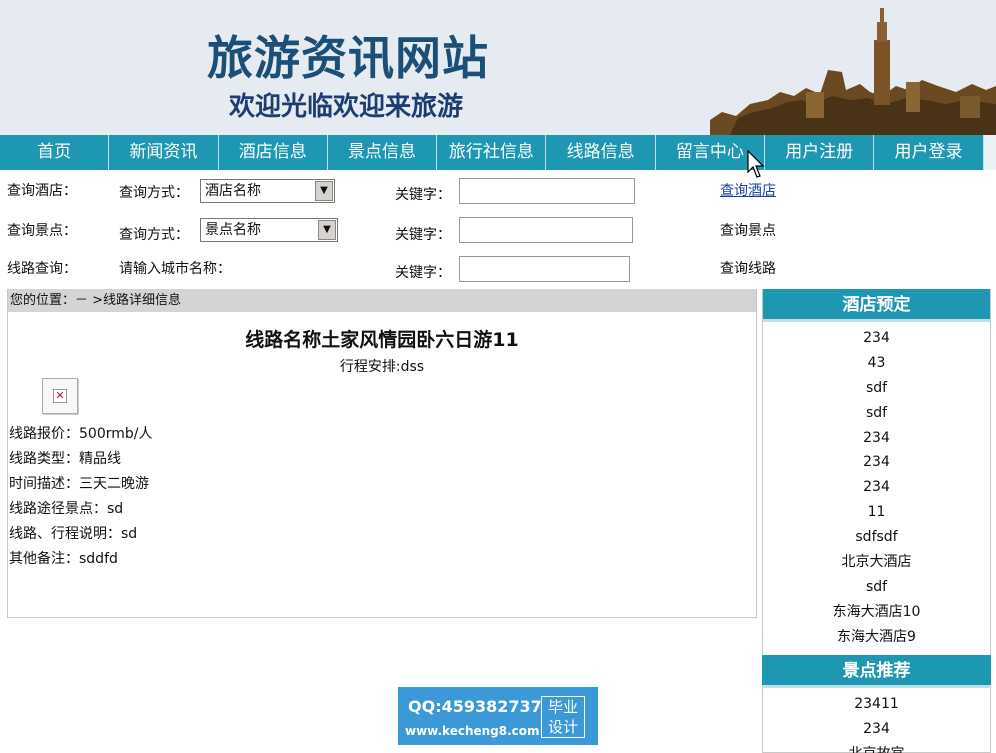  I want to click on route-description: 线路、行程说明：sd, so click(73, 534).